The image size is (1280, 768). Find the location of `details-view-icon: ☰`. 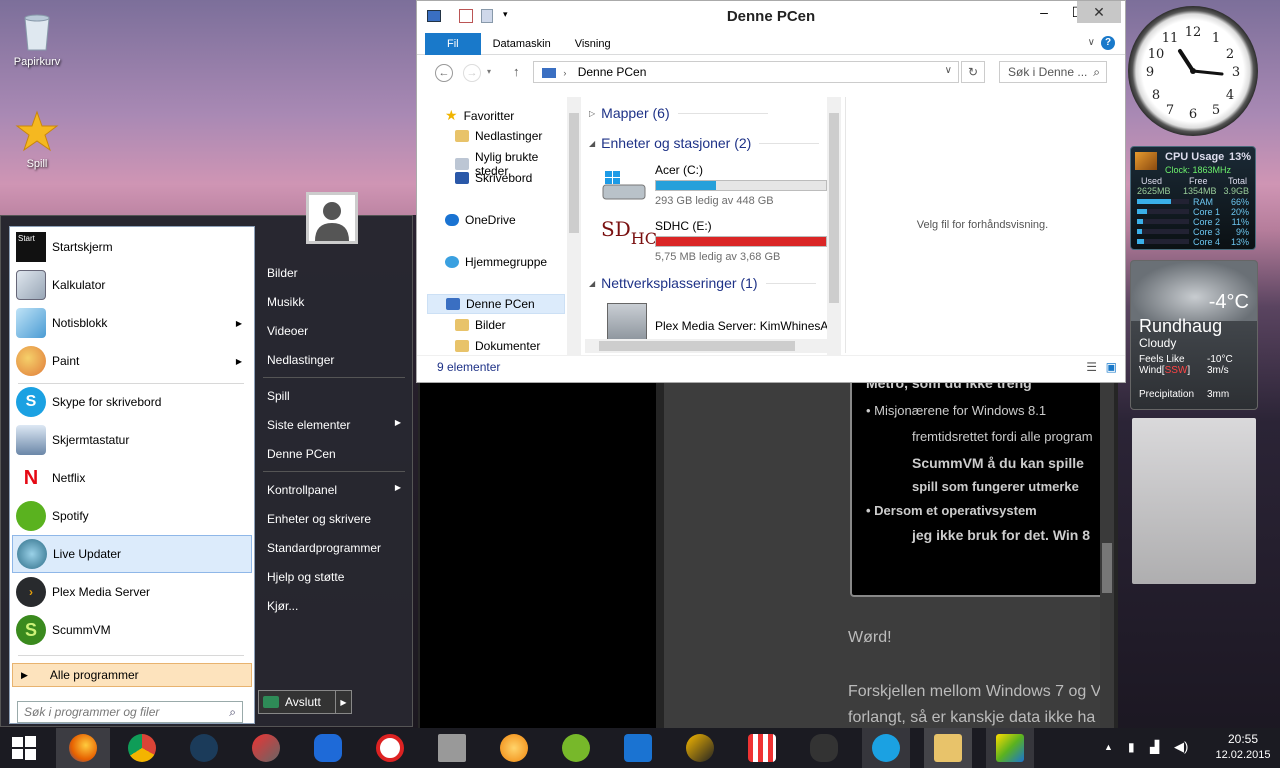

details-view-icon: ☰ is located at coordinates (1091, 367).